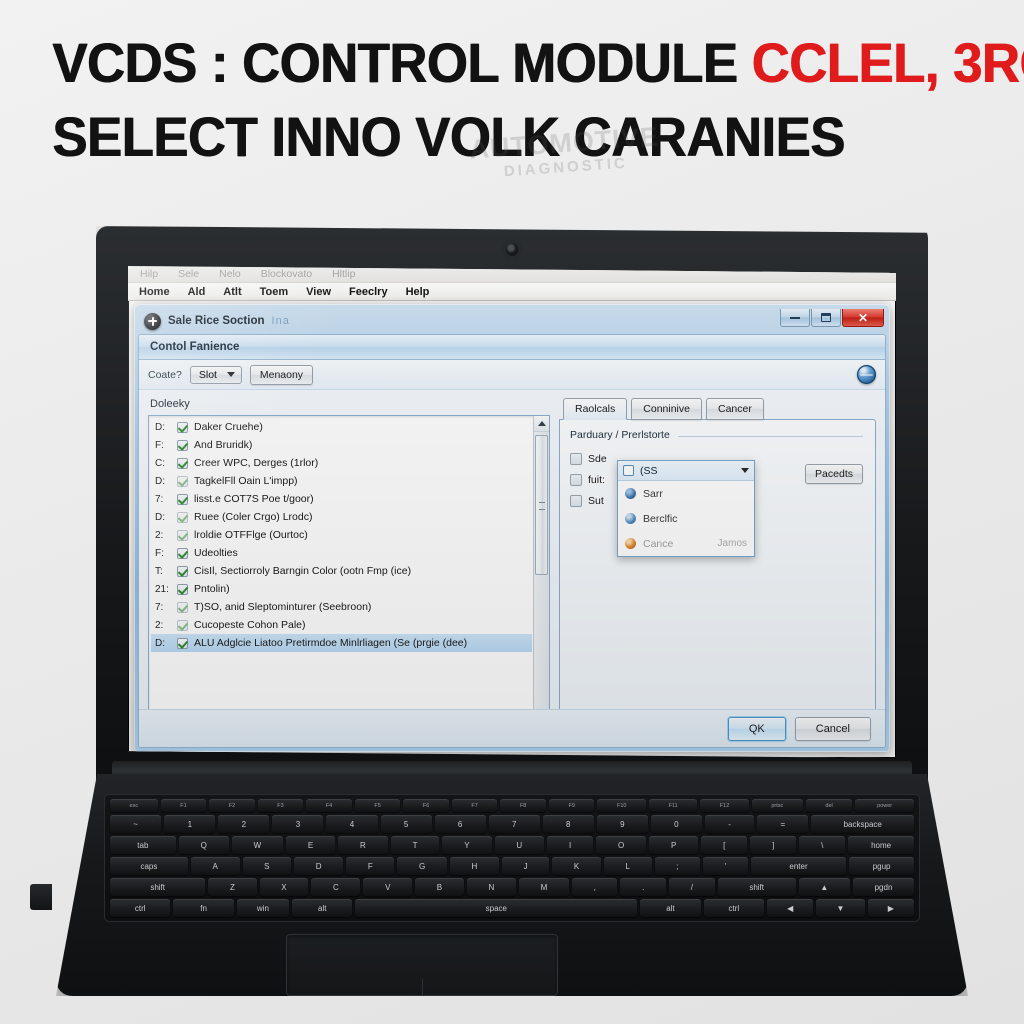  What do you see at coordinates (628, 470) in the screenshot?
I see `dropdown-checkbox` at bounding box center [628, 470].